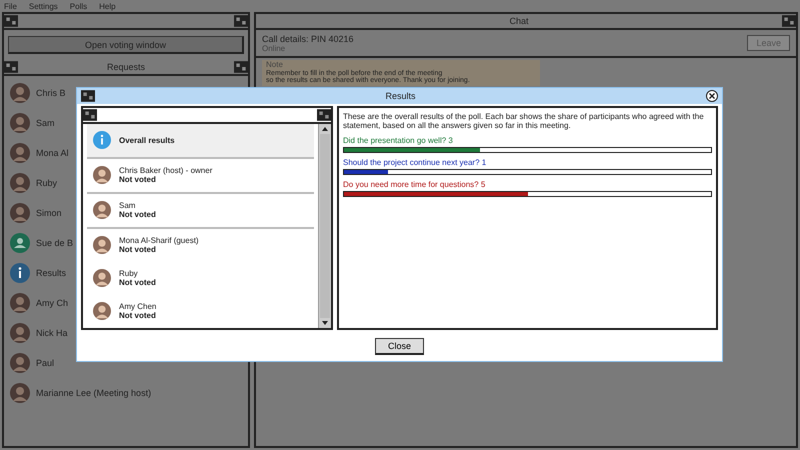 The height and width of the screenshot is (450, 800). What do you see at coordinates (51, 273) in the screenshot?
I see `contact-name: Results` at bounding box center [51, 273].